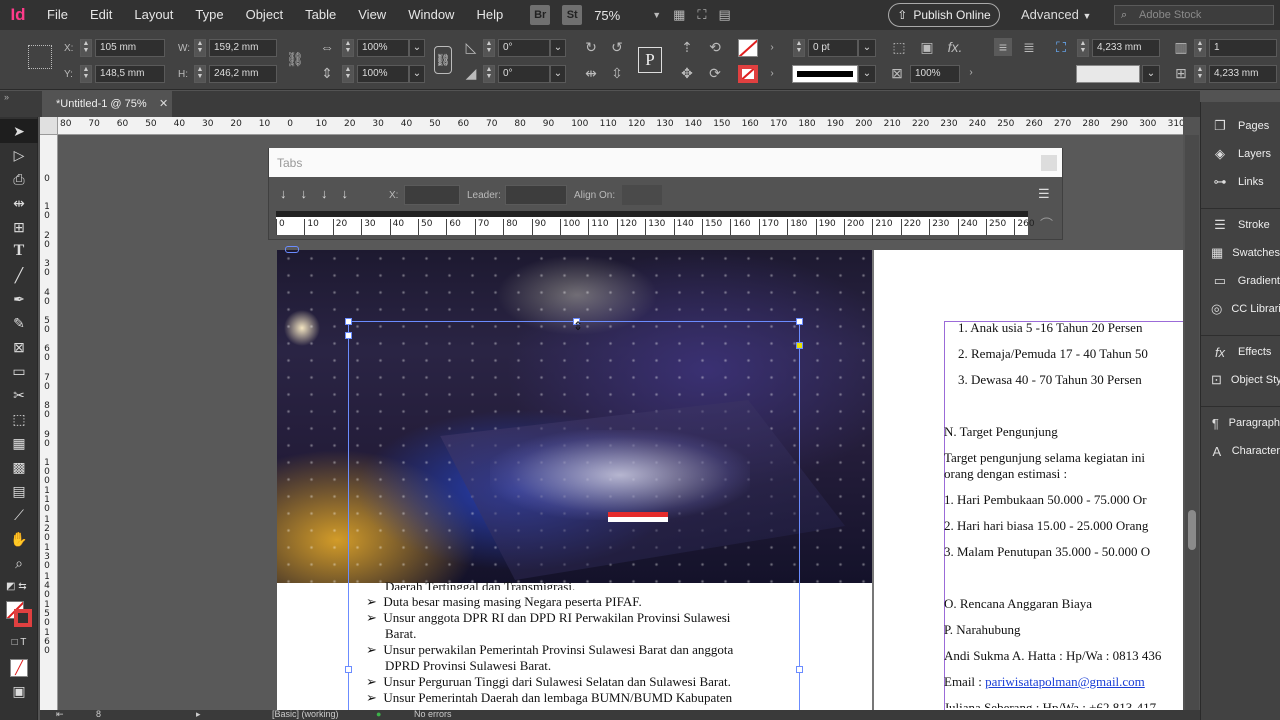 The image size is (1280, 720). Describe the element at coordinates (715, 73) in the screenshot. I see `select-next-icon: ⟳` at that location.